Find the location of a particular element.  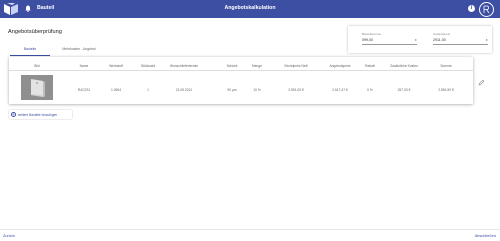

part-sum-label: Bauteilsumme is located at coordinates (372, 34).